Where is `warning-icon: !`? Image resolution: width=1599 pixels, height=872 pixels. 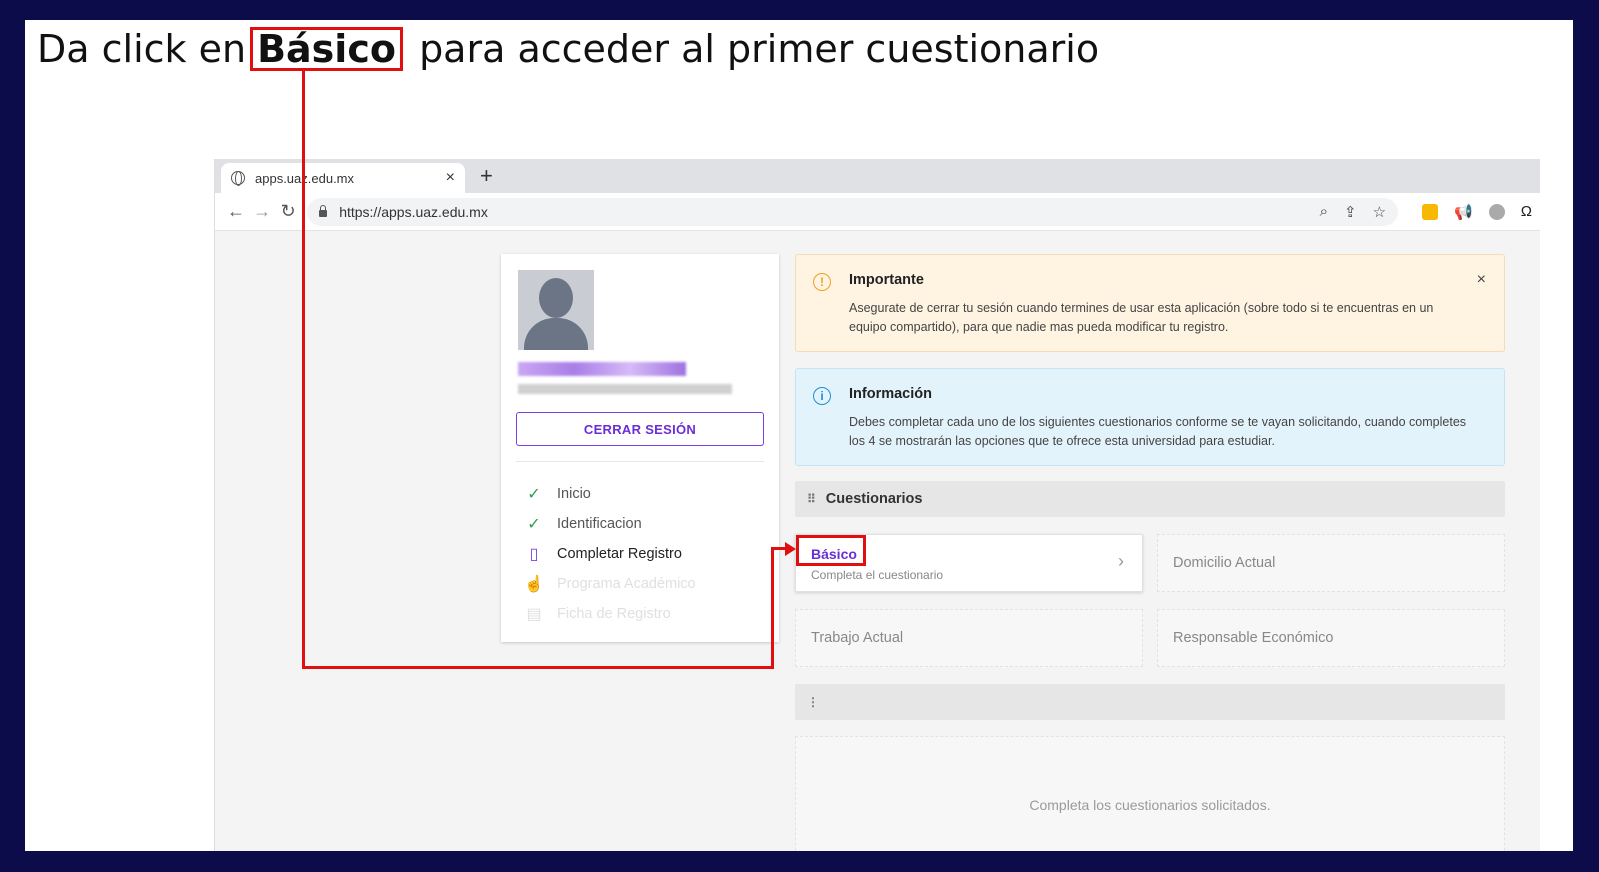
warning-icon: ! is located at coordinates (822, 282).